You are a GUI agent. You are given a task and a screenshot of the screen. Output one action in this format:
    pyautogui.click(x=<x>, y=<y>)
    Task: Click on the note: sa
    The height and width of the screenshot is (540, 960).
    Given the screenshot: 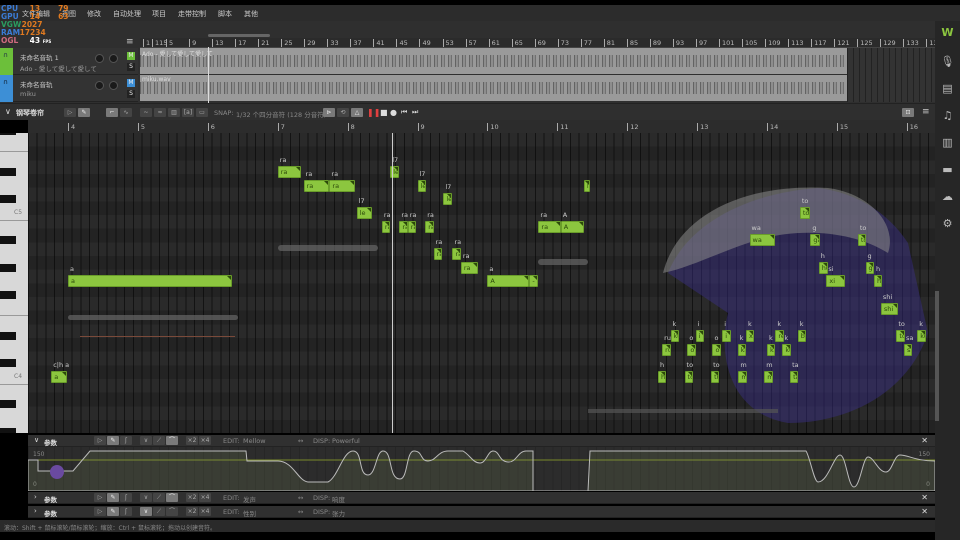 What is the action you would take?
    pyautogui.click(x=908, y=349)
    